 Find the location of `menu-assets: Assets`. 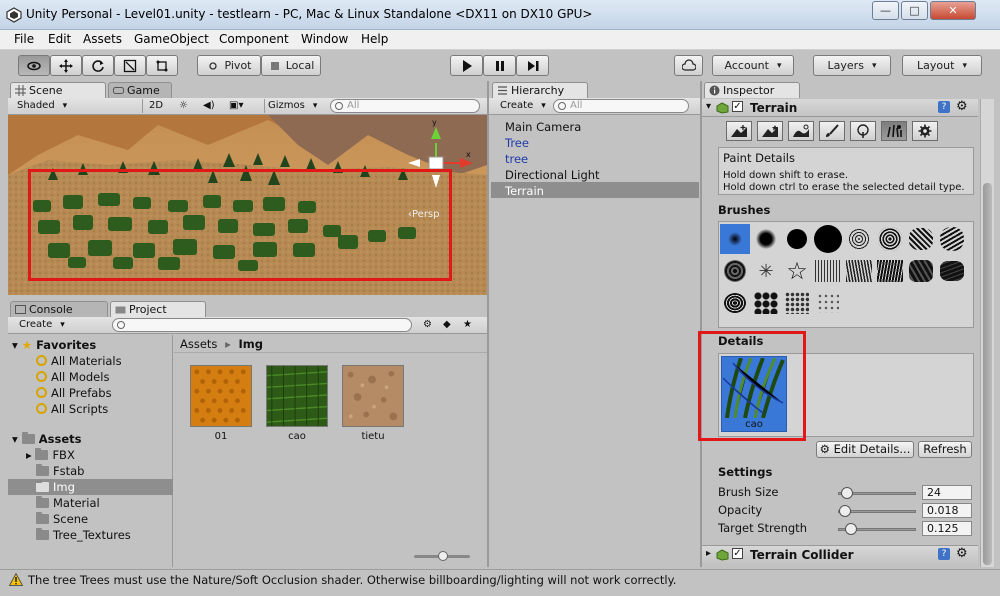

menu-assets: Assets is located at coordinates (102, 39).